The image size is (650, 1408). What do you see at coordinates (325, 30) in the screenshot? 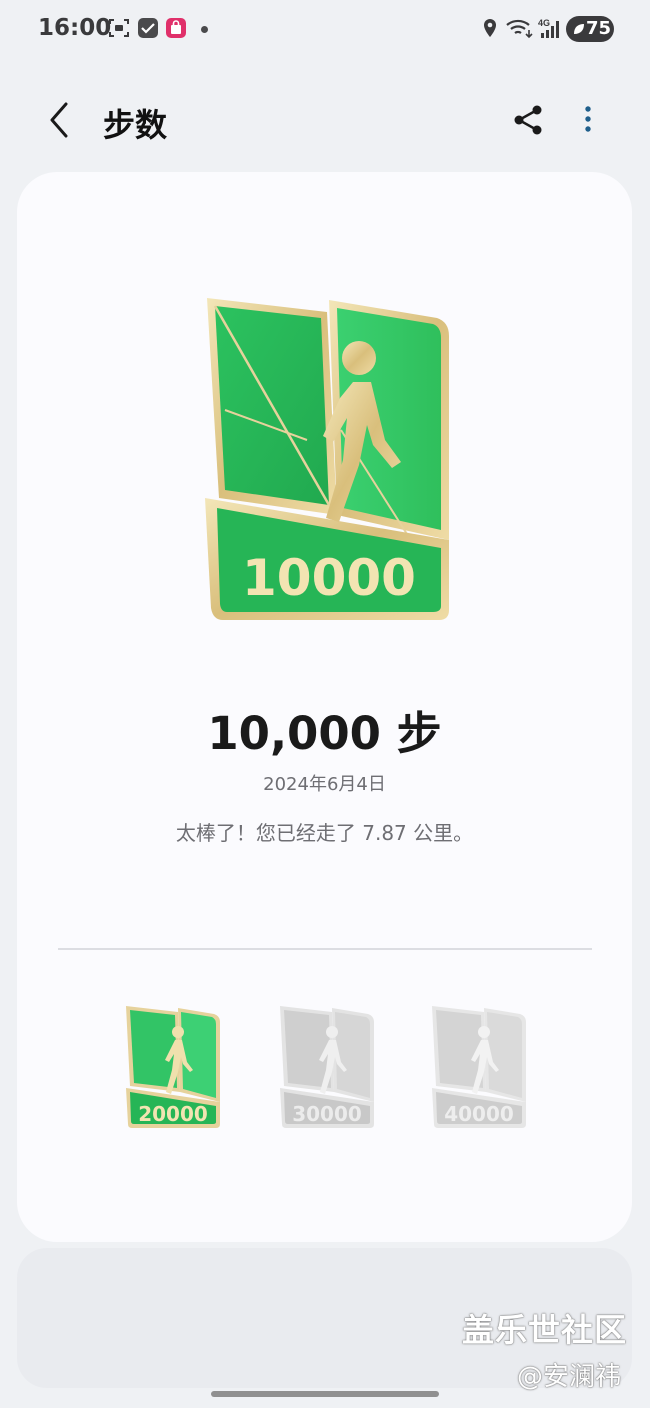
I see `status-bar: 16:00 4G 75` at bounding box center [325, 30].